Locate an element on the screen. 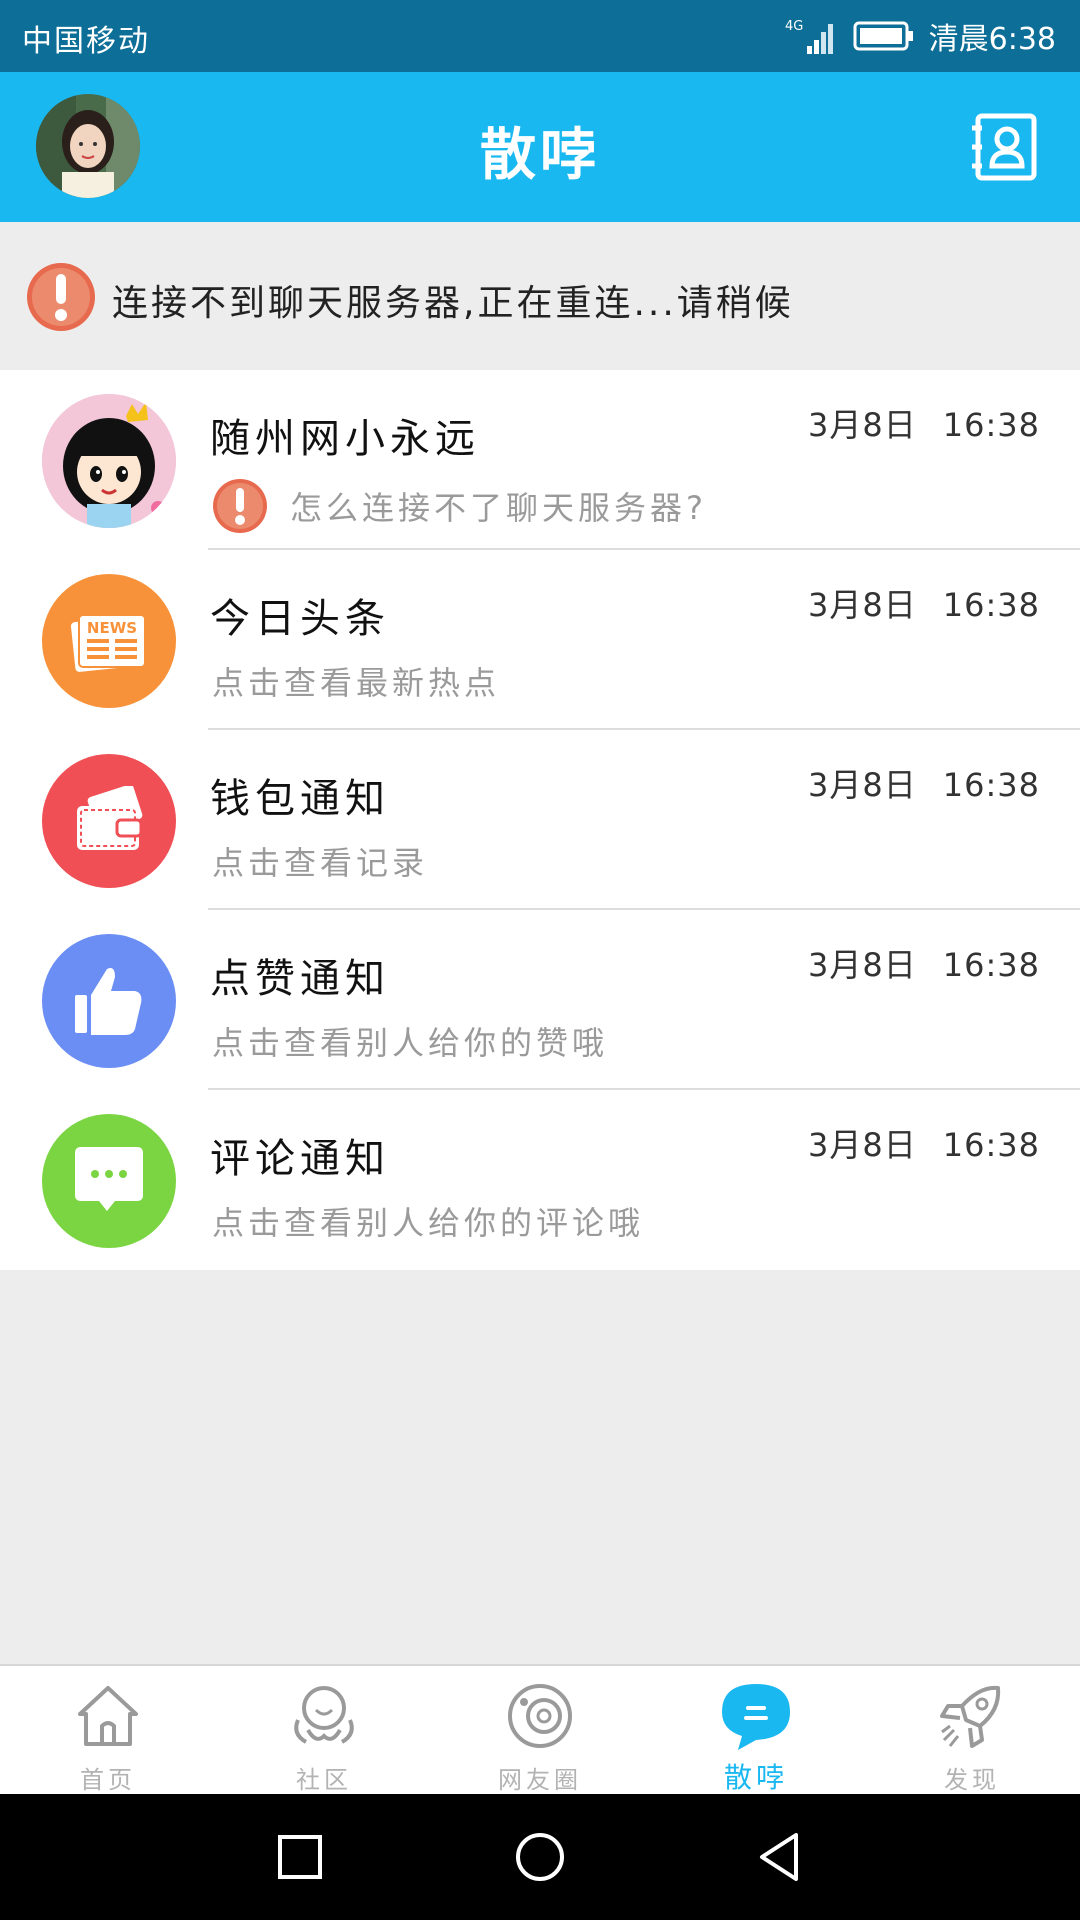 The image size is (1080, 1920). tab-label: 散哱 is located at coordinates (755, 1777).